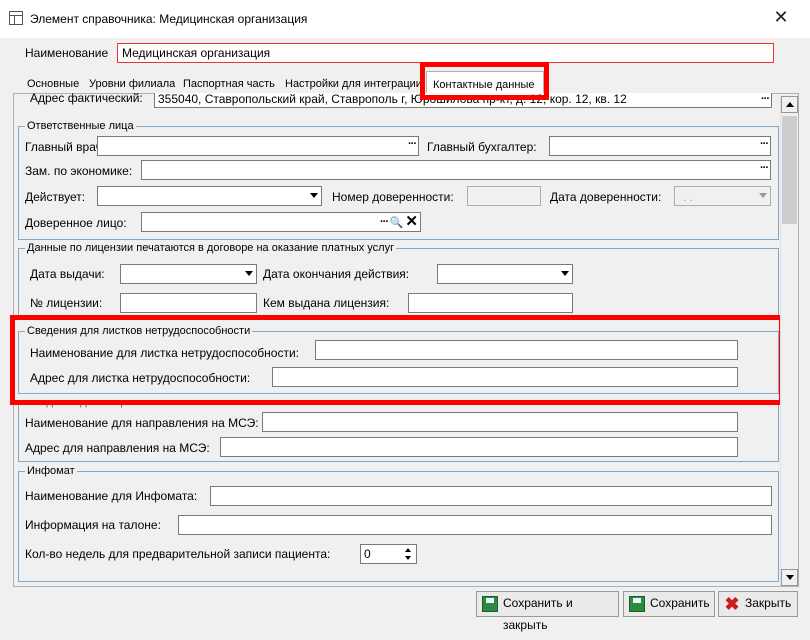 This screenshot has height=640, width=810. Describe the element at coordinates (388, 554) in the screenshot. I see `weeks-spinner: 0` at that location.